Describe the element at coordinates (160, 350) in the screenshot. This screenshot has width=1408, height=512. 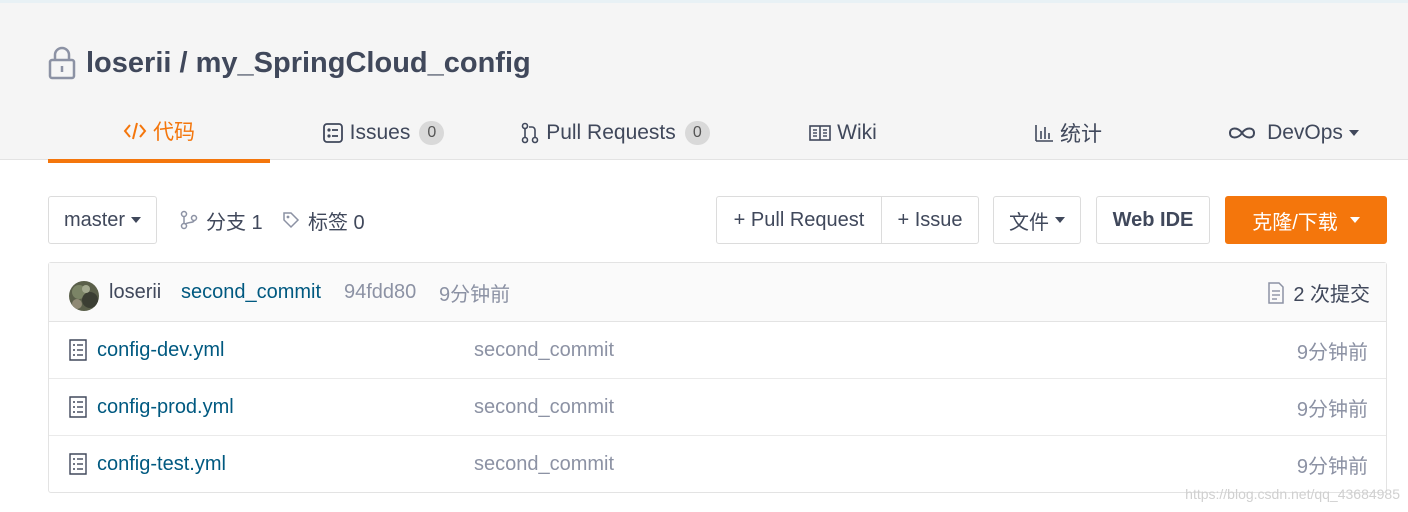
I see `file-name-link: config-dev.yml` at that location.